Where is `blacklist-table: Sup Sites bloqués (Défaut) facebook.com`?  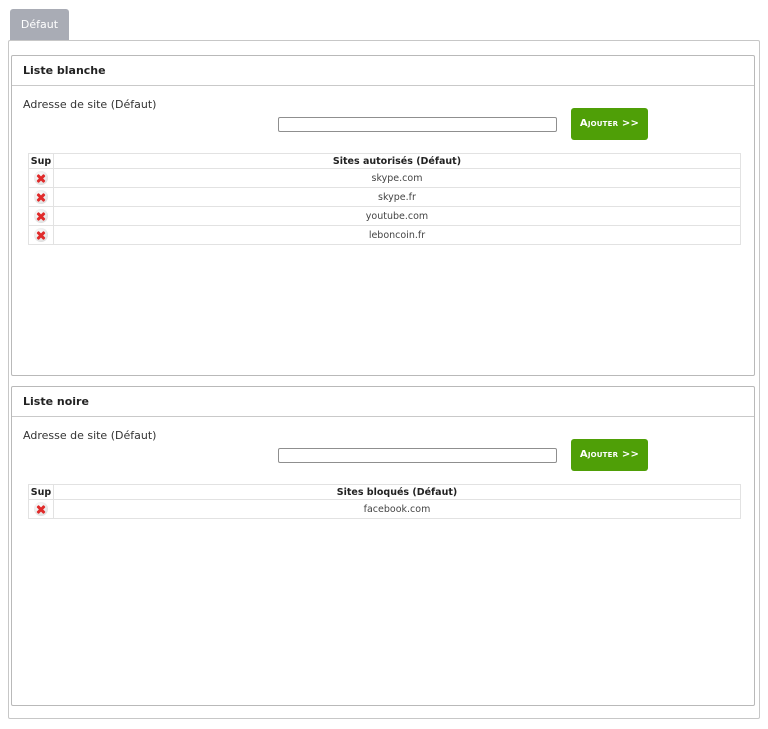
blacklist-table: Sup Sites bloqués (Défaut) facebook.com is located at coordinates (384, 501).